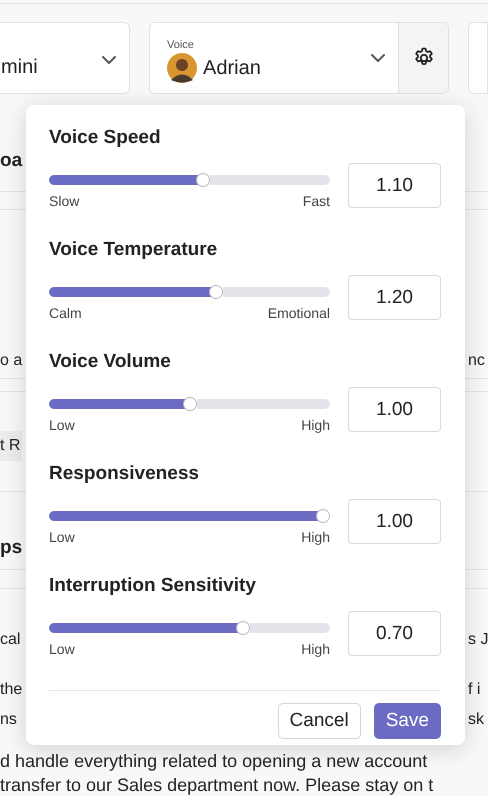  Describe the element at coordinates (299, 58) in the screenshot. I see `voice-select: Voice Adrian` at that location.